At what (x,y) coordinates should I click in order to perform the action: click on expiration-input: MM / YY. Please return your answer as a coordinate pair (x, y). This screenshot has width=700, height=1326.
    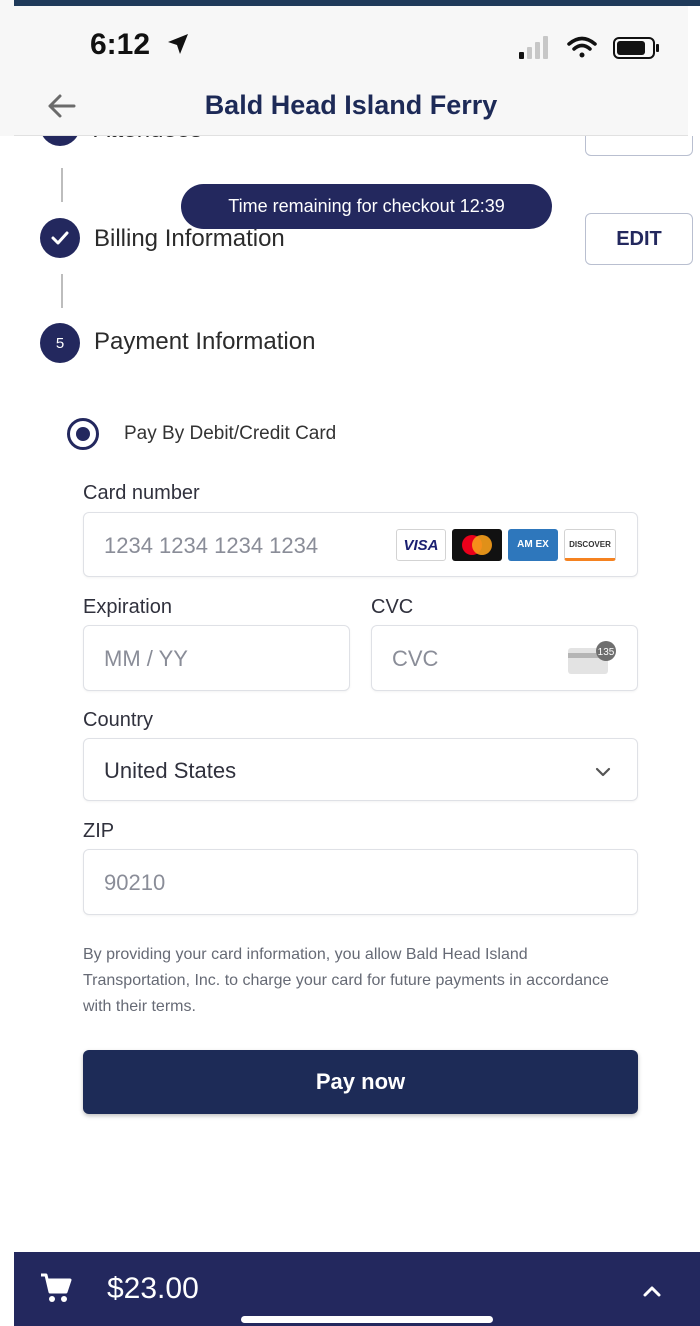
    Looking at the image, I should click on (216, 658).